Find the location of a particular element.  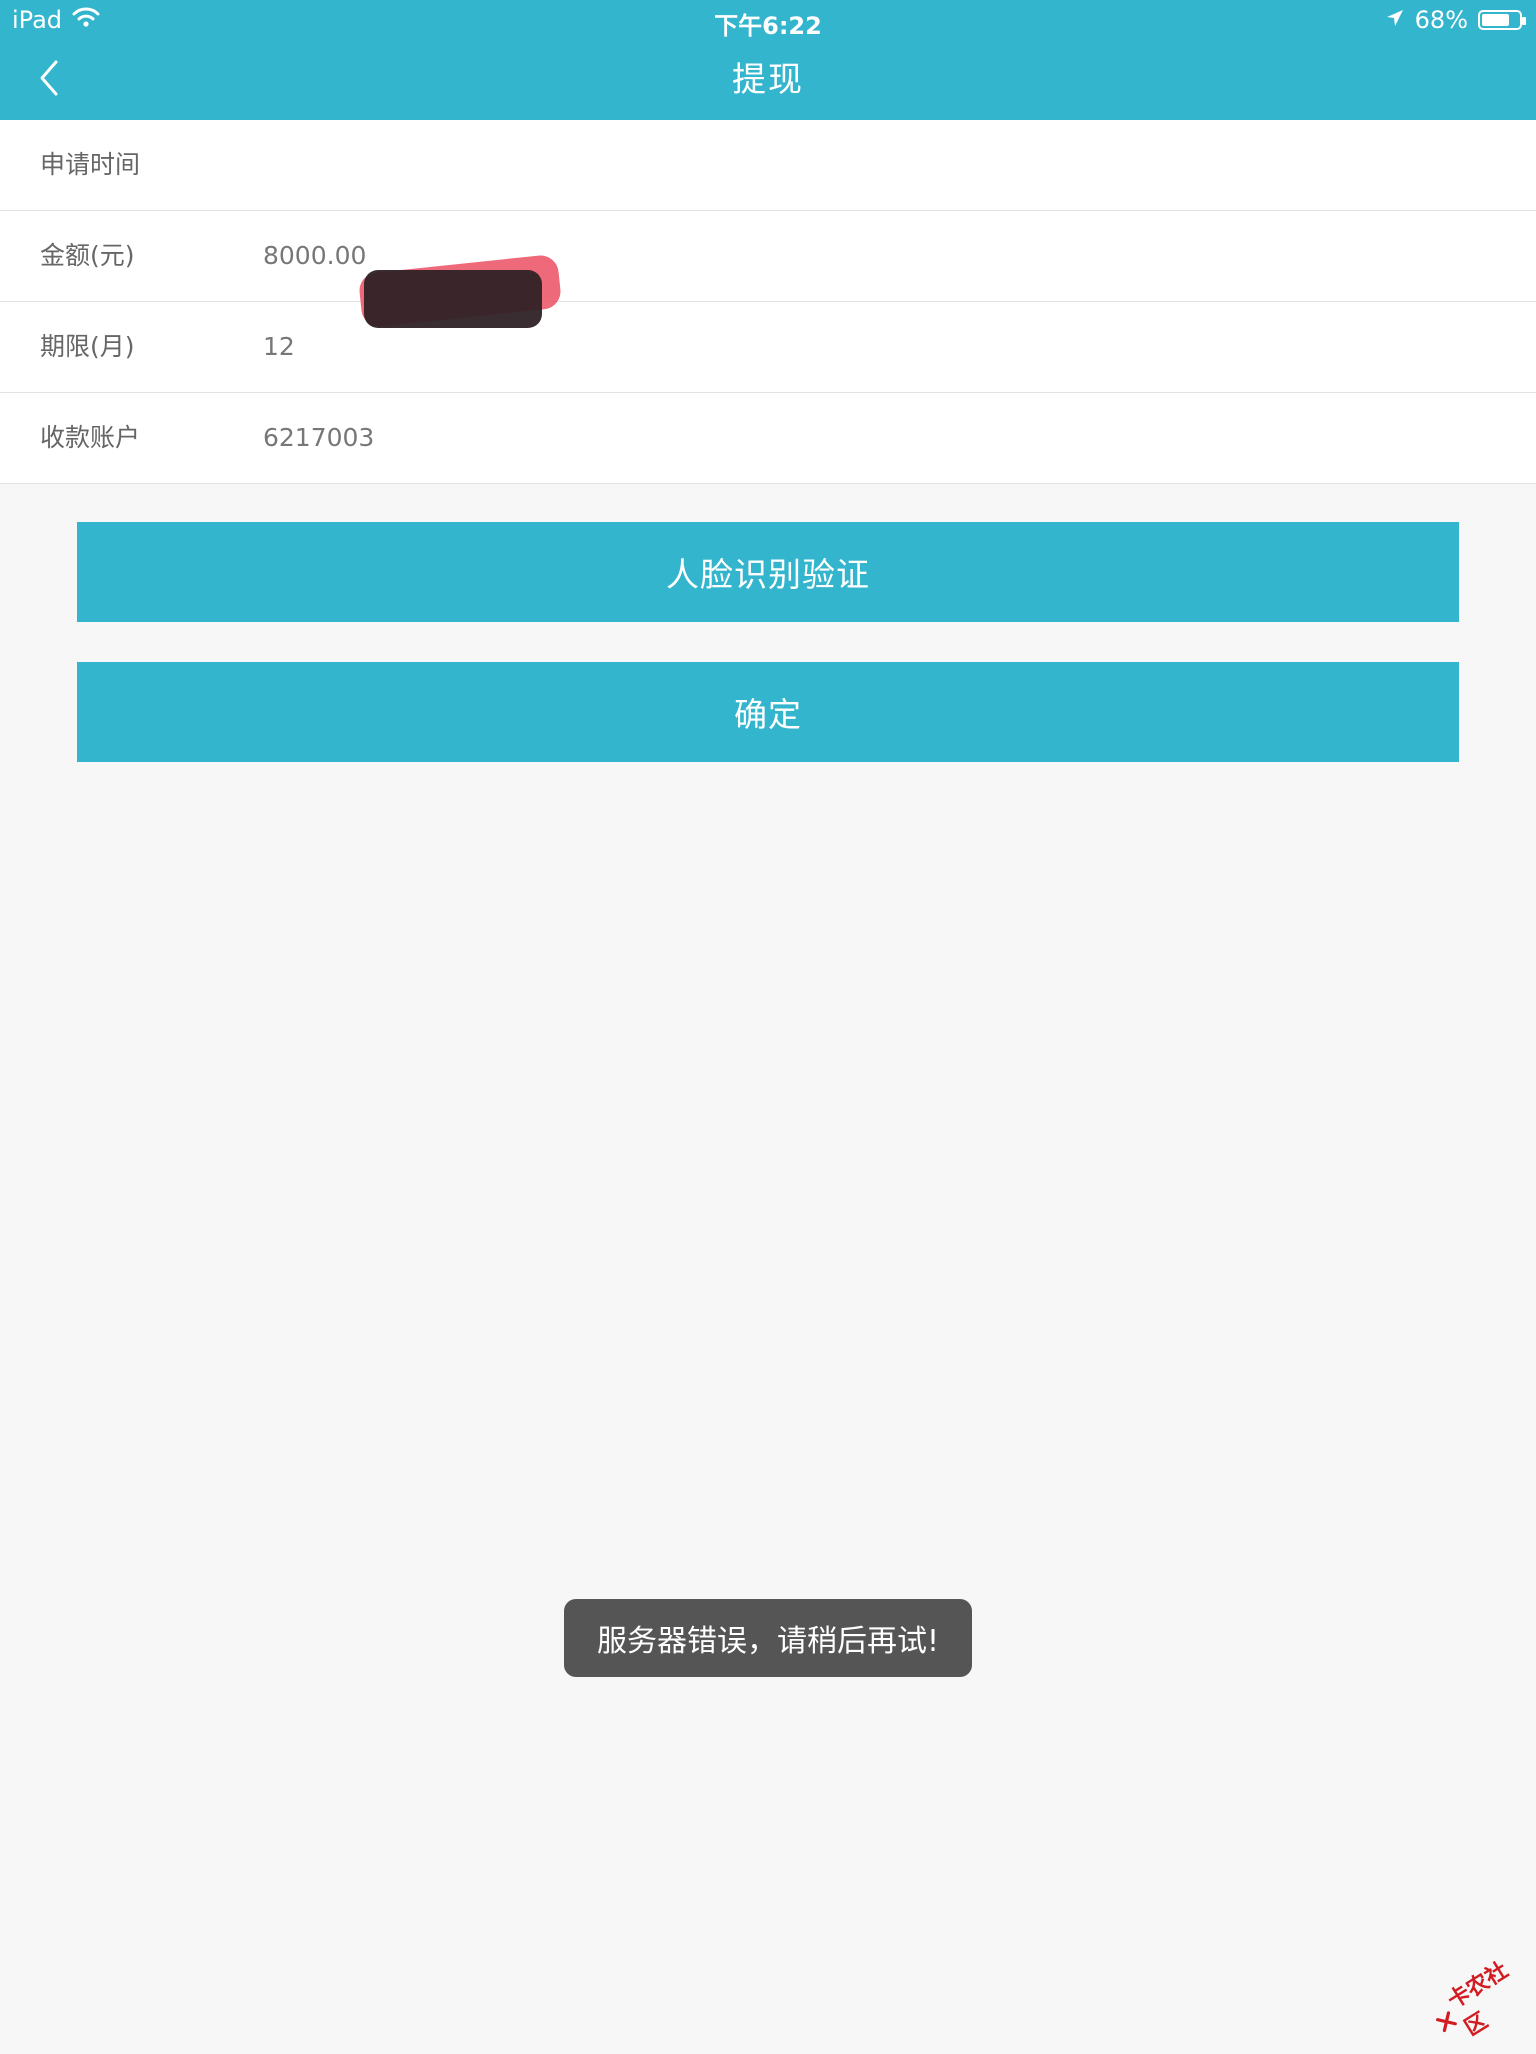

row-account: 收款账户 6217003 is located at coordinates (768, 438).